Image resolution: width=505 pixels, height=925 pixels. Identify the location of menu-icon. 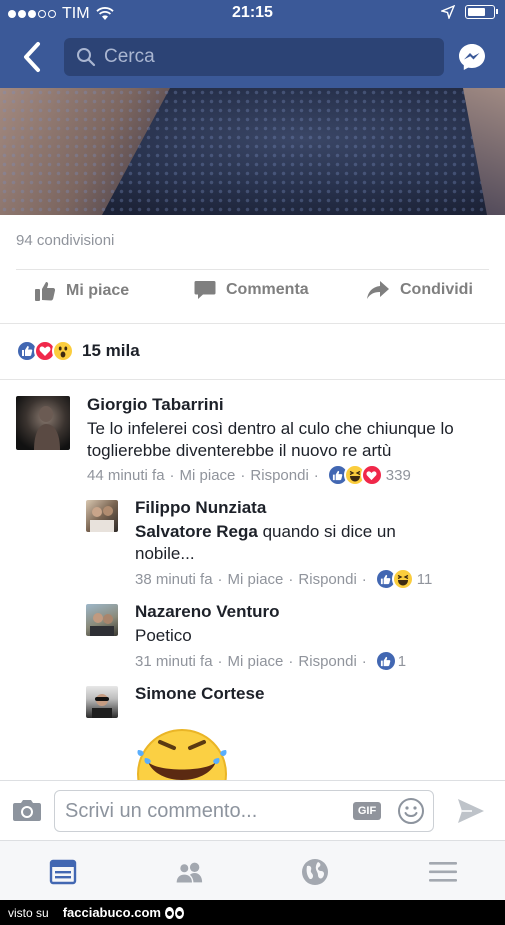
(443, 872).